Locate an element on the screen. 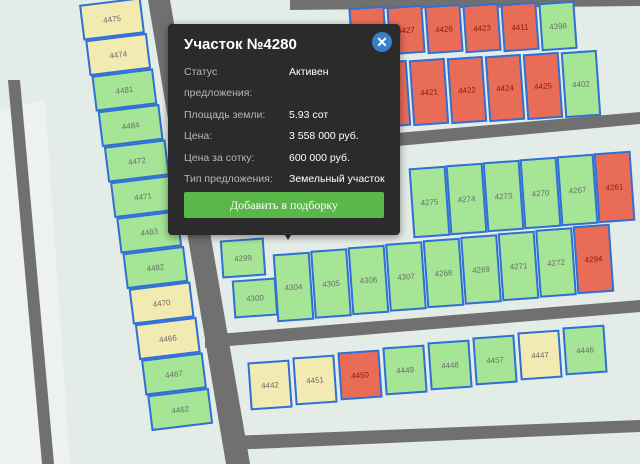 The height and width of the screenshot is (464, 640). plot-number: 4268 is located at coordinates (443, 273).